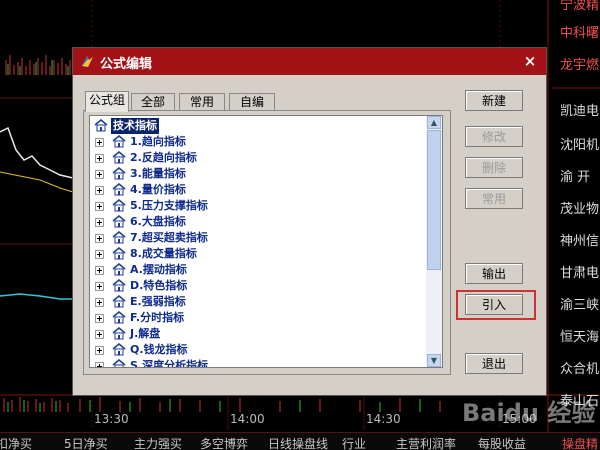  Describe the element at coordinates (576, 306) in the screenshot. I see `stock-name: 渝三峡` at that location.